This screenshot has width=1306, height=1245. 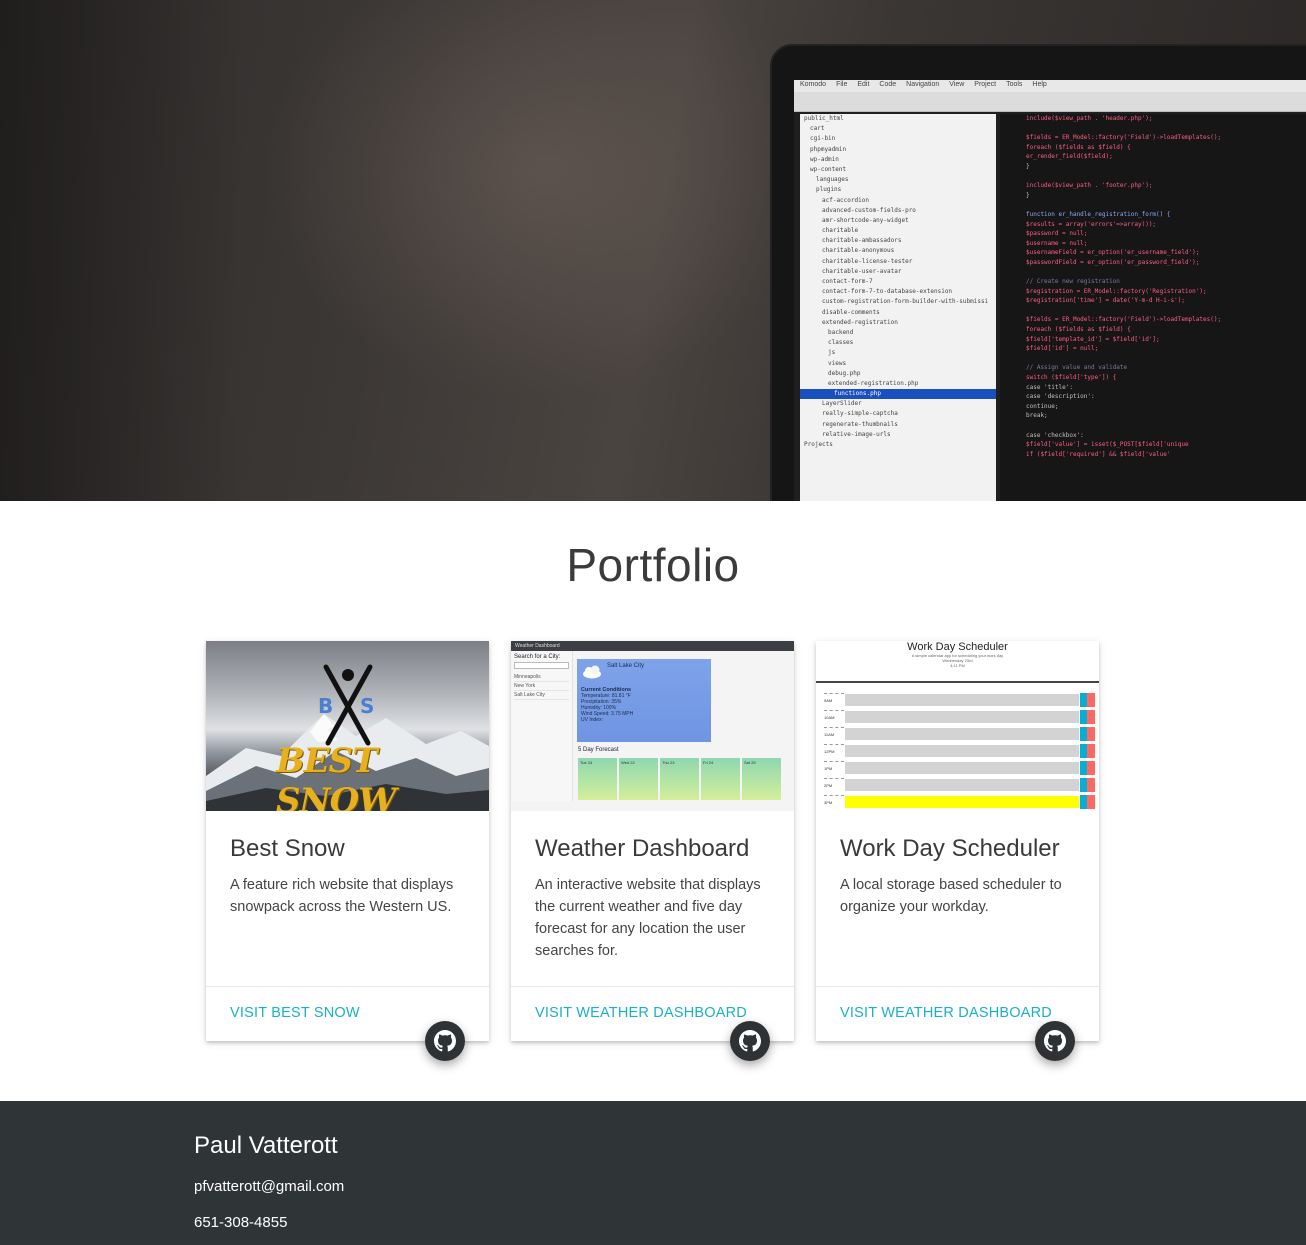 I want to click on scheduler-thumb-row: 3PM, so click(x=960, y=802).